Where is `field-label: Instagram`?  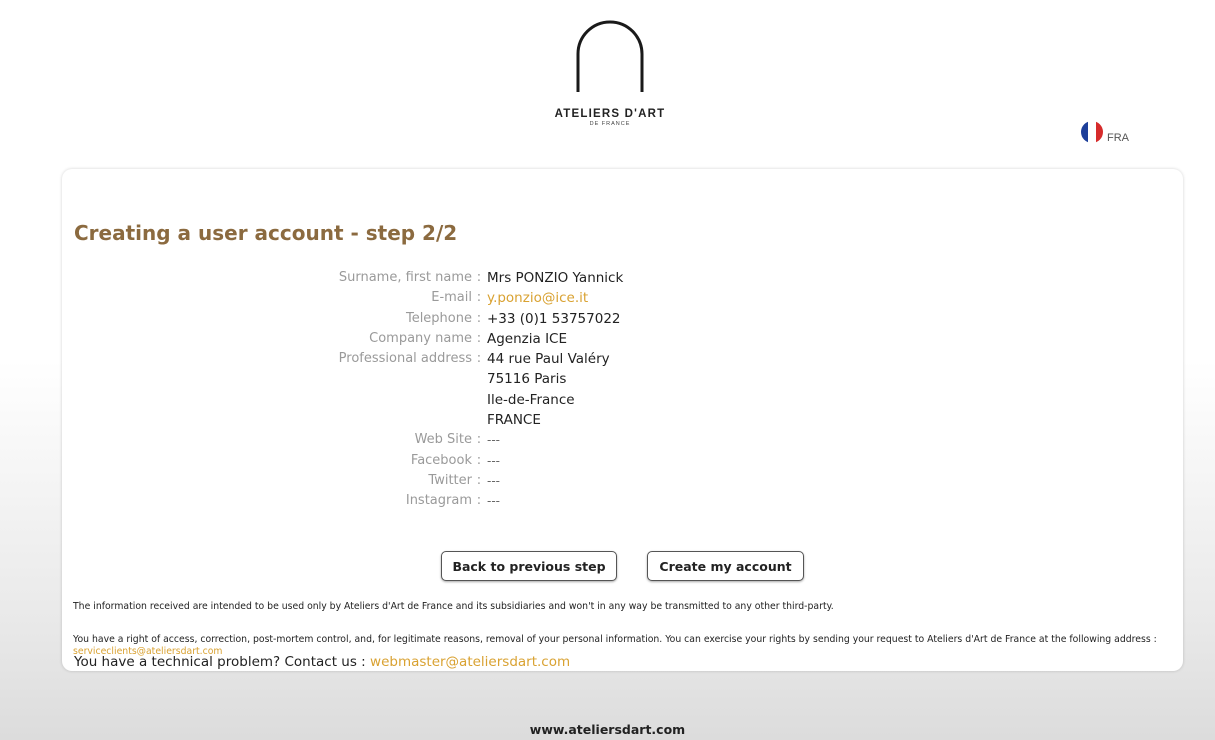
field-label: Instagram is located at coordinates (438, 501).